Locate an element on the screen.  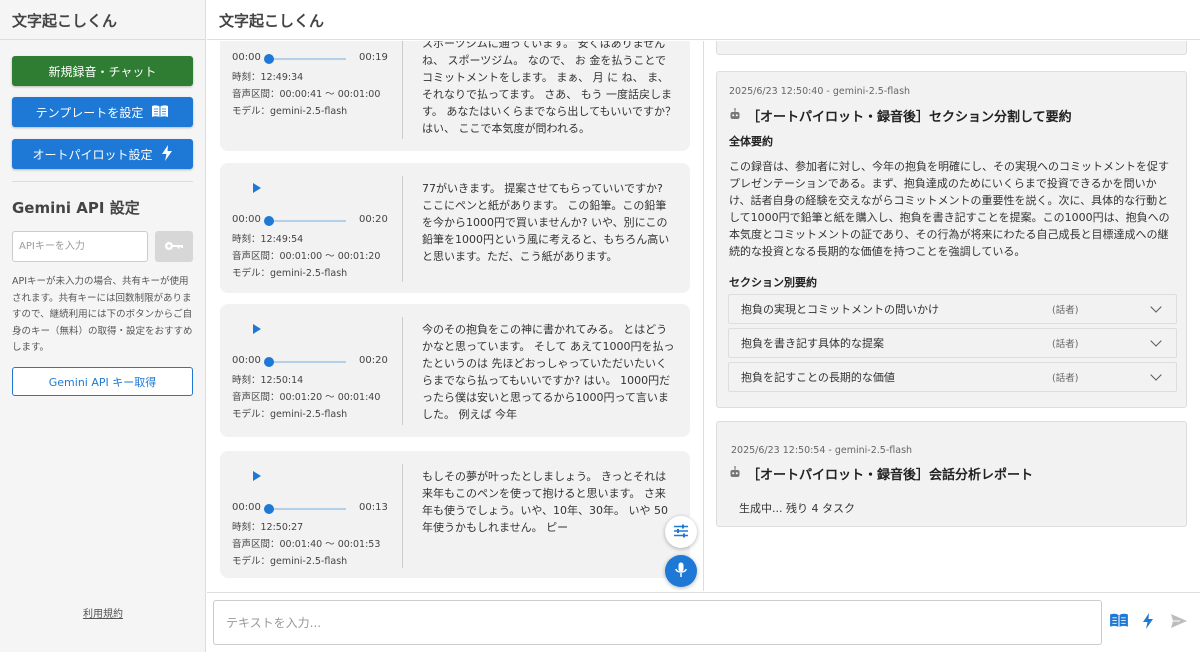
result-timestamp: 2025/6/23 12:50:54 - gemini-2.5-flash is located at coordinates (822, 450).